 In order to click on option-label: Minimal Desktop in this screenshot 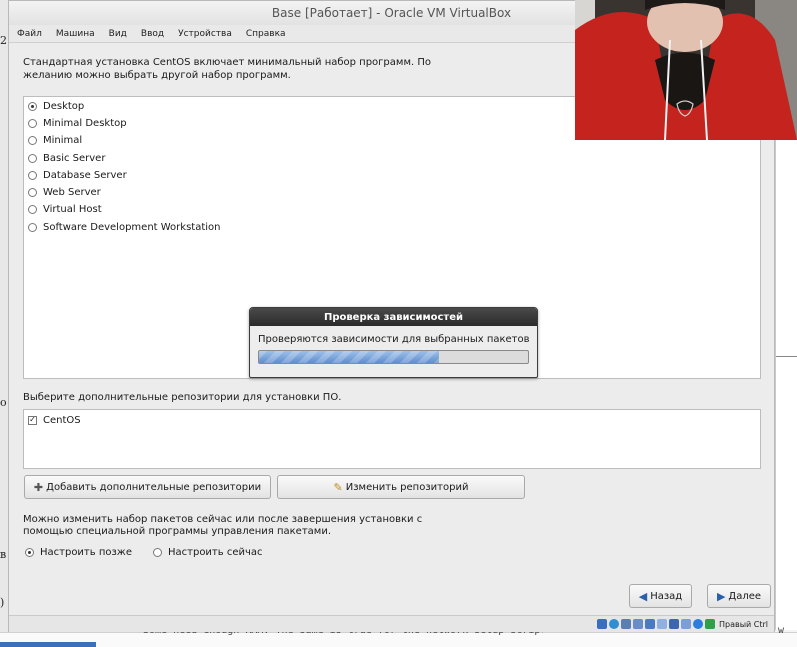, I will do `click(85, 123)`.